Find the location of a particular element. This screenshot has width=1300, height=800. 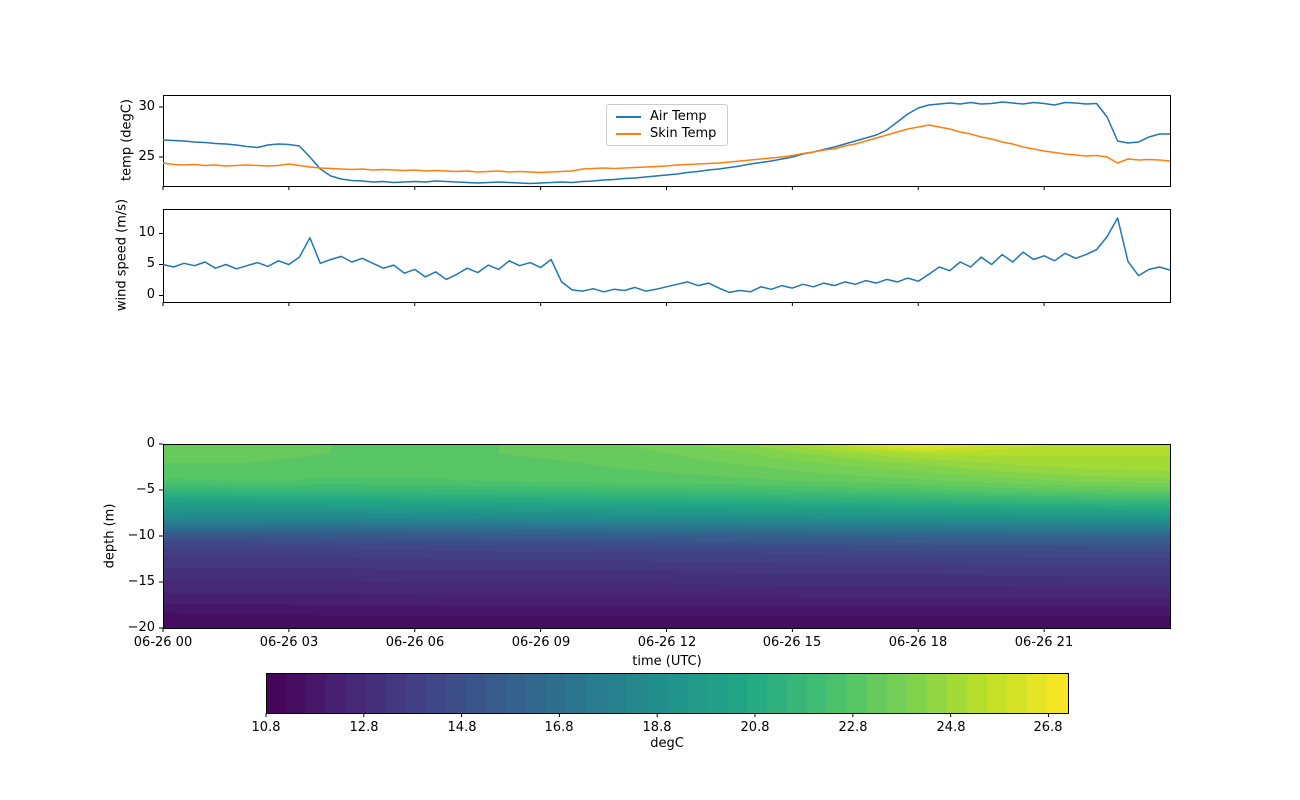

y-tick-label: −5 is located at coordinates (145, 489).